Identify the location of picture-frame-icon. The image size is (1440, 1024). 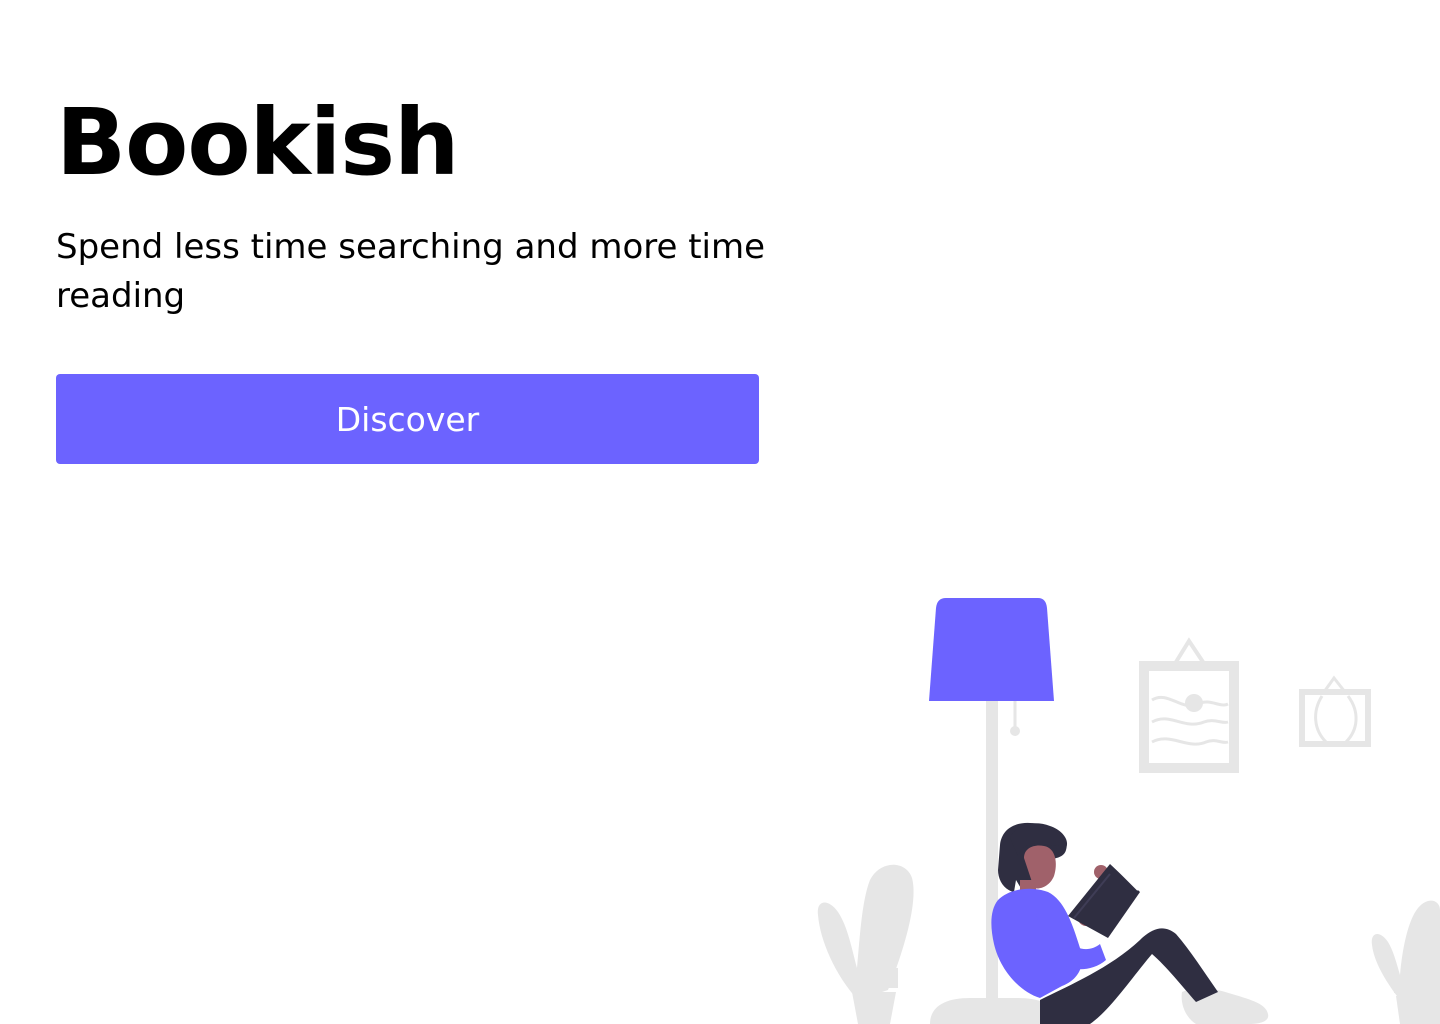
(1189, 705).